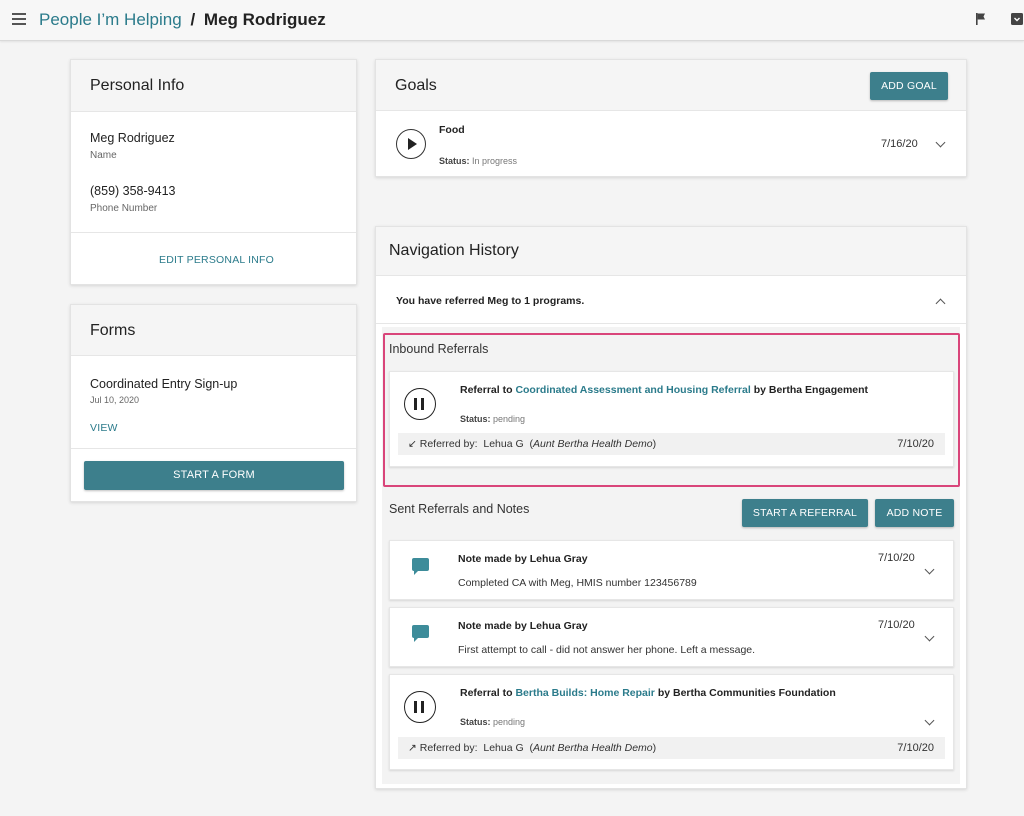  I want to click on goals-header: Goals ADD GOAL, so click(671, 85).